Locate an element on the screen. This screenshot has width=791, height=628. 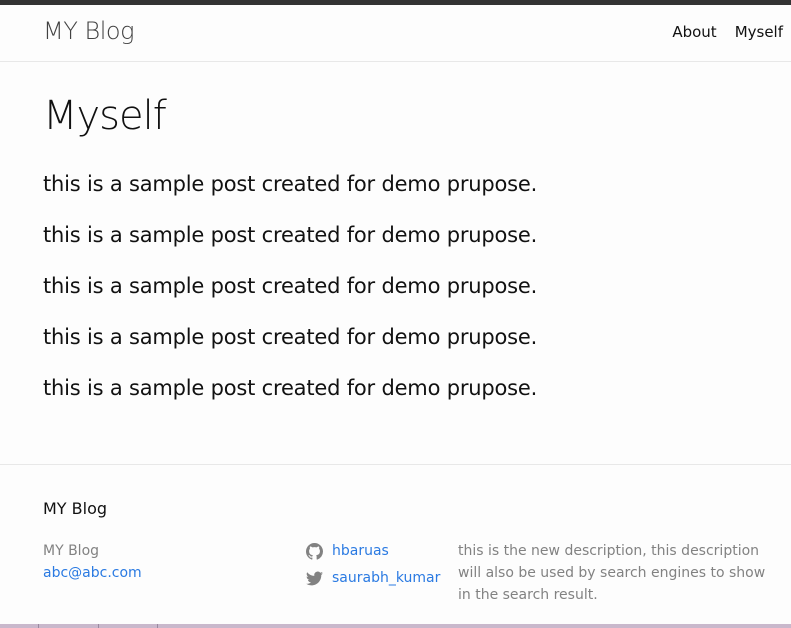
footer-heading: MY Blog is located at coordinates (75, 508).